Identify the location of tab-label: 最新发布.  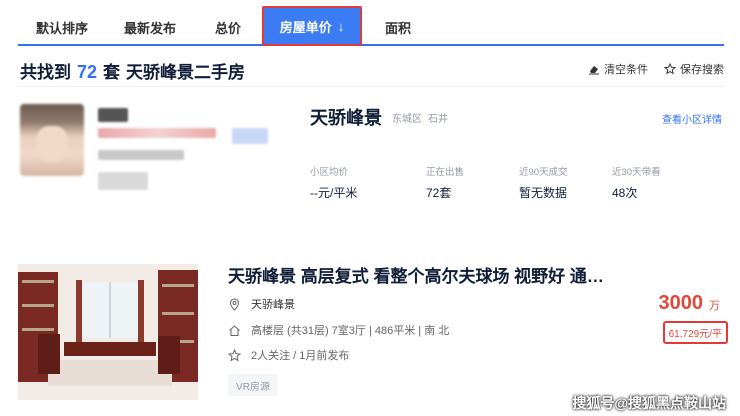
(149, 28).